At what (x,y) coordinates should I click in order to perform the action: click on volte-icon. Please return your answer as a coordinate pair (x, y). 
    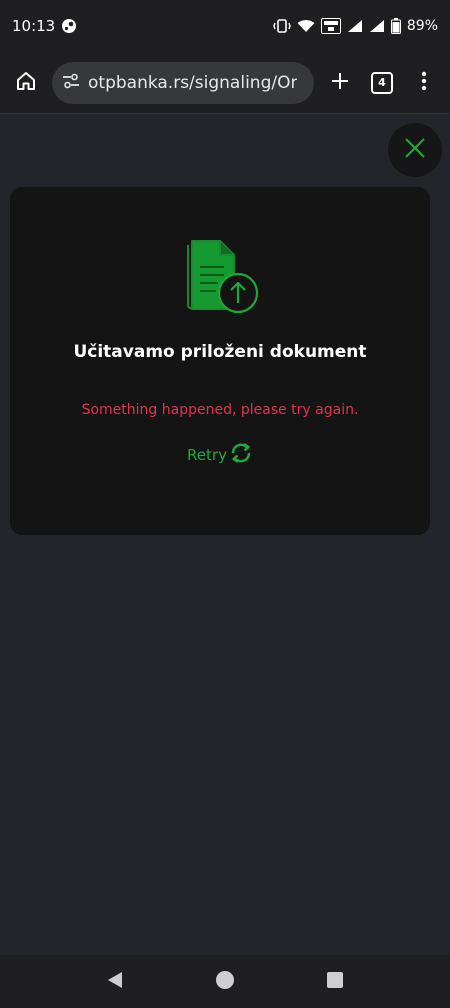
    Looking at the image, I should click on (330, 26).